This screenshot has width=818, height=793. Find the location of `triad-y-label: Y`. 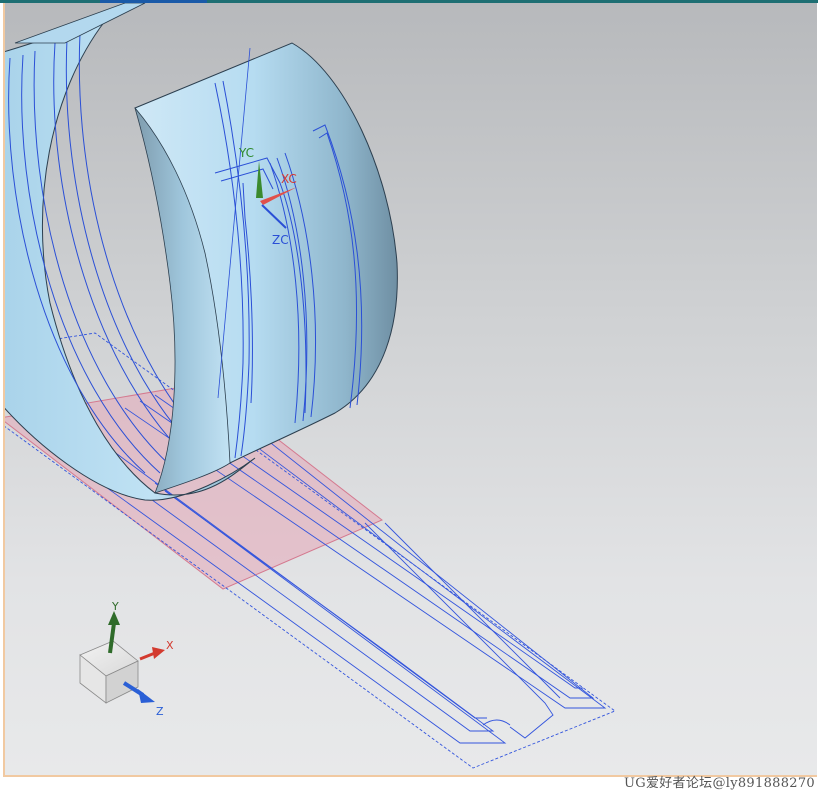

triad-y-label: Y is located at coordinates (115, 606).